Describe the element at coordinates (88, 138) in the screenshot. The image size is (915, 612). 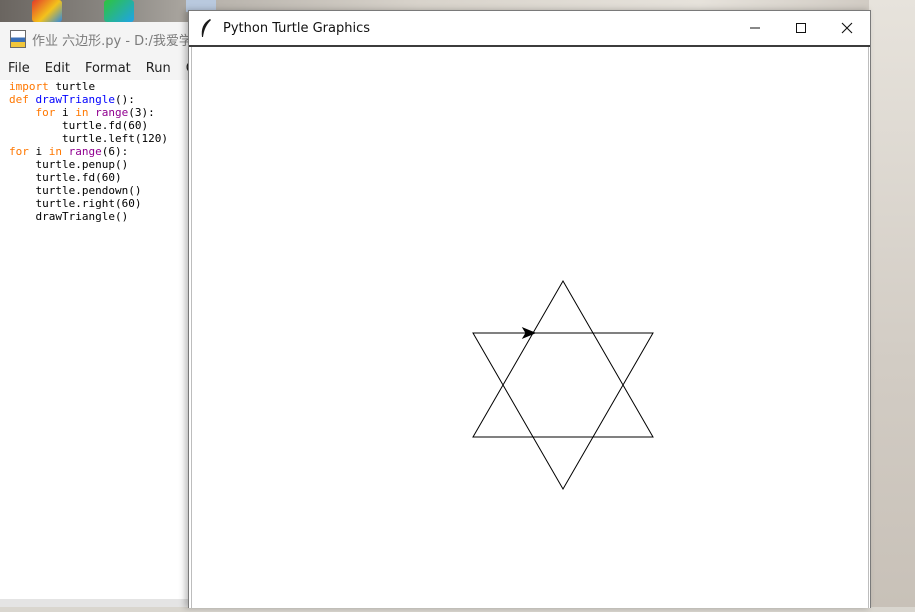
I see `code-line: turtle.left(120)` at that location.